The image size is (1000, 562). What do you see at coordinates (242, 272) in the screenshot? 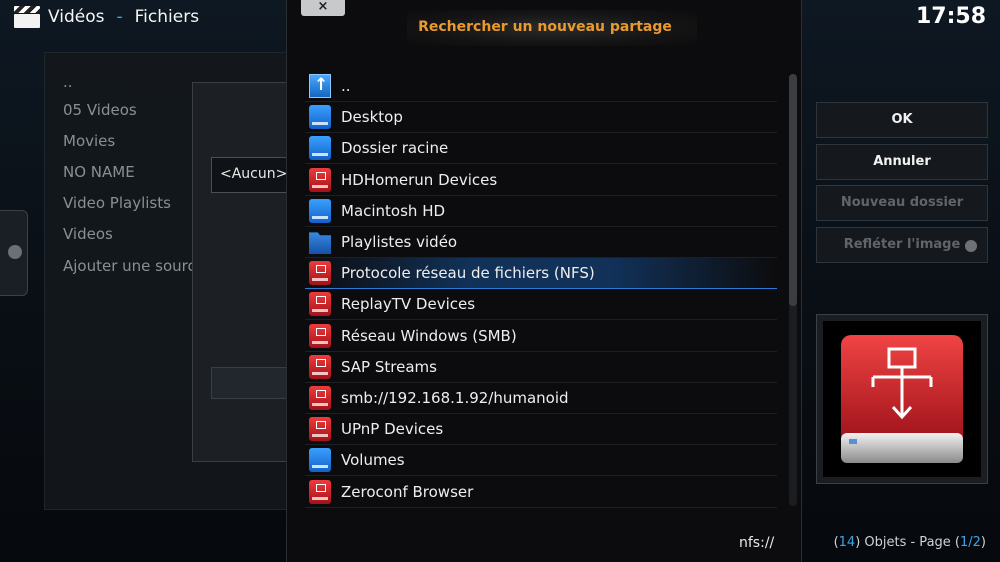
I see `add-source-dialog: <Aucun>` at bounding box center [242, 272].